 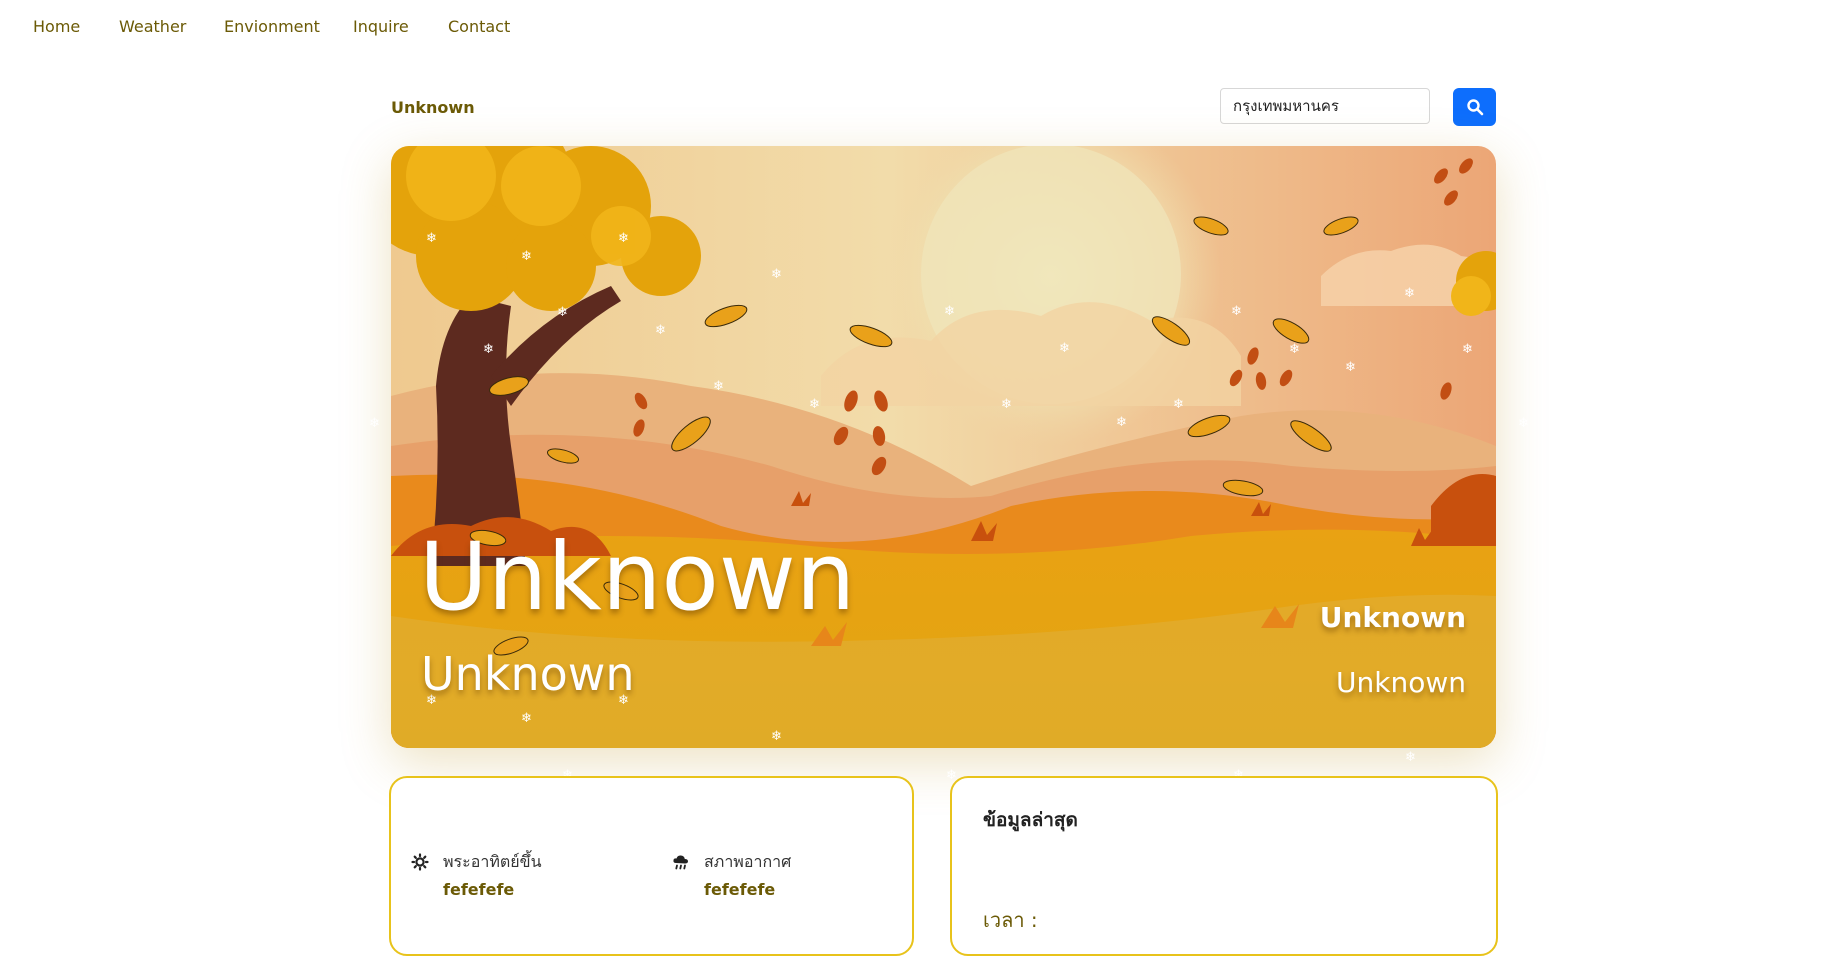 What do you see at coordinates (637, 577) in the screenshot?
I see `hero-location-name: Unknown` at bounding box center [637, 577].